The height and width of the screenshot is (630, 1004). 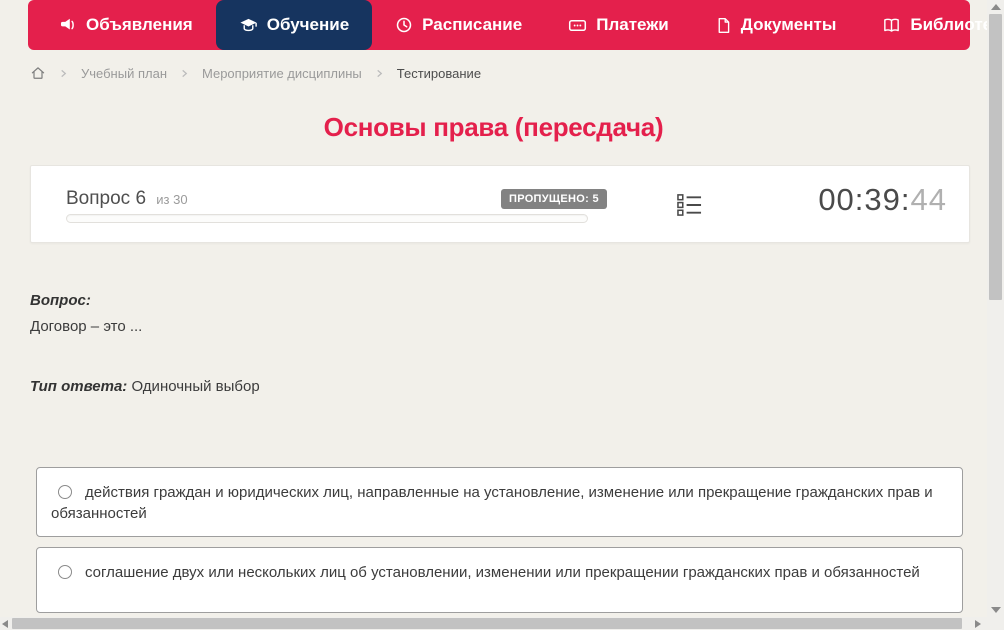 I want to click on graduation-cap-icon, so click(x=248, y=25).